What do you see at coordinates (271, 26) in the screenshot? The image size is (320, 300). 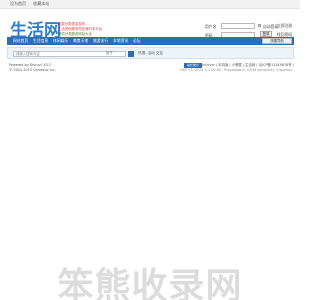 I see `remember-label: 自动登录` at bounding box center [271, 26].